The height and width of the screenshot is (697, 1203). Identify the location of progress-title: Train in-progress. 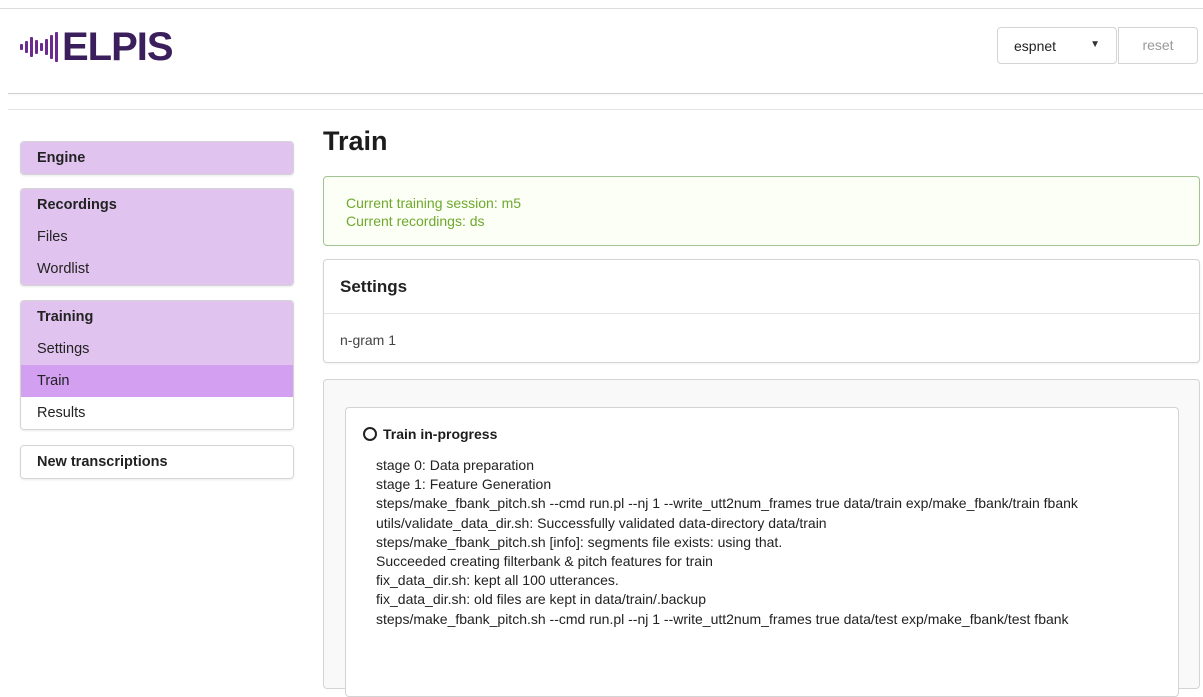
(430, 434).